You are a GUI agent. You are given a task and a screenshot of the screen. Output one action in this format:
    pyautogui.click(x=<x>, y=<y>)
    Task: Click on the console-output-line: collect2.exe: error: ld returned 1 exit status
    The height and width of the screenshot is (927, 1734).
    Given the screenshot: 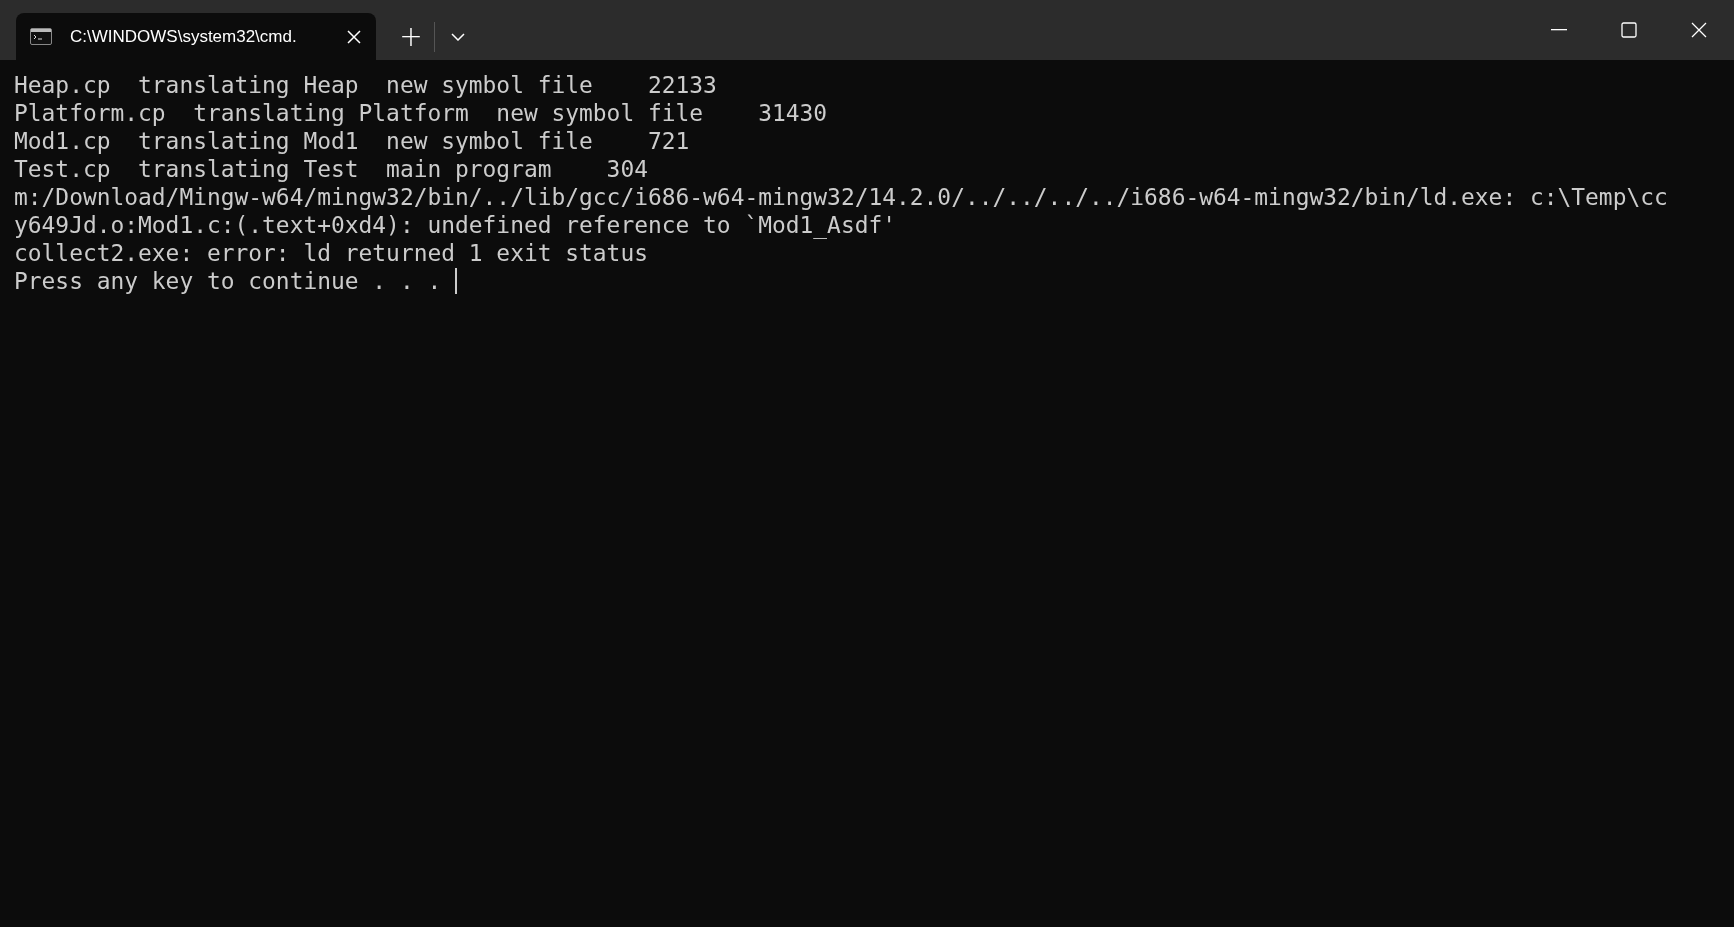 What is the action you would take?
    pyautogui.click(x=331, y=253)
    